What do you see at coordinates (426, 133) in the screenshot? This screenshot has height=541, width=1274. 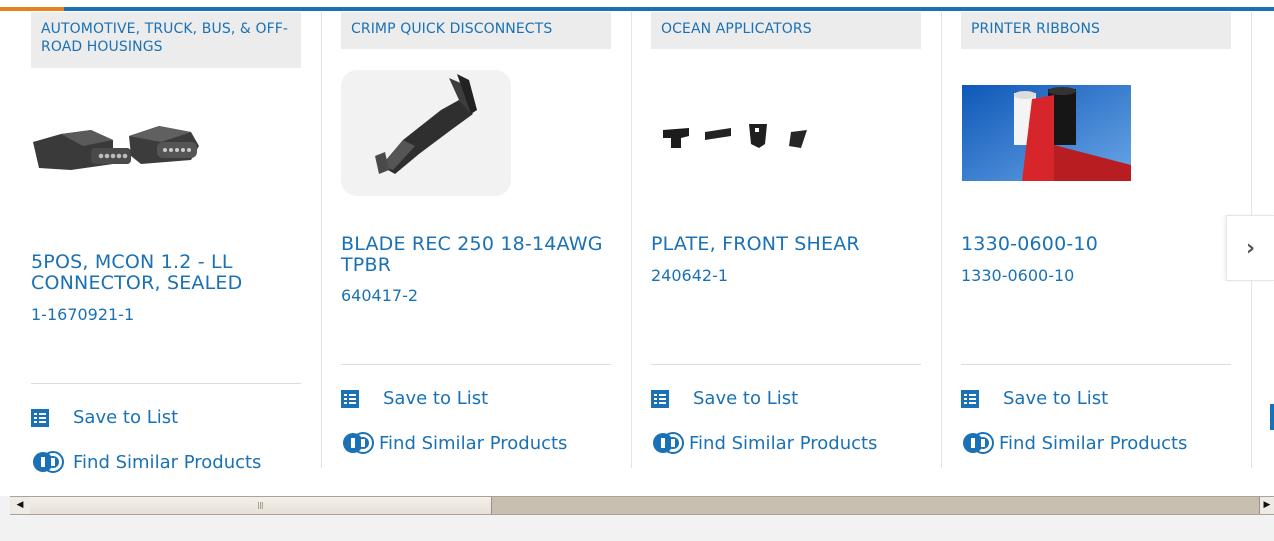 I see `blade-receptacle-image` at bounding box center [426, 133].